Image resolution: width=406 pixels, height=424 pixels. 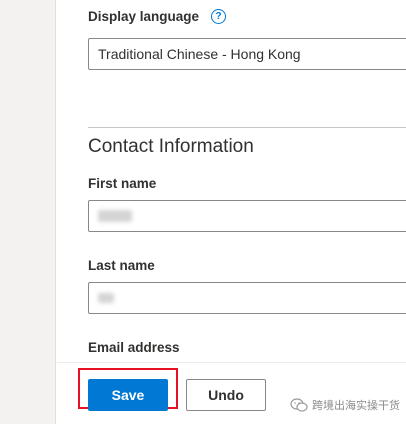 I want to click on footer-separator, so click(x=231, y=362).